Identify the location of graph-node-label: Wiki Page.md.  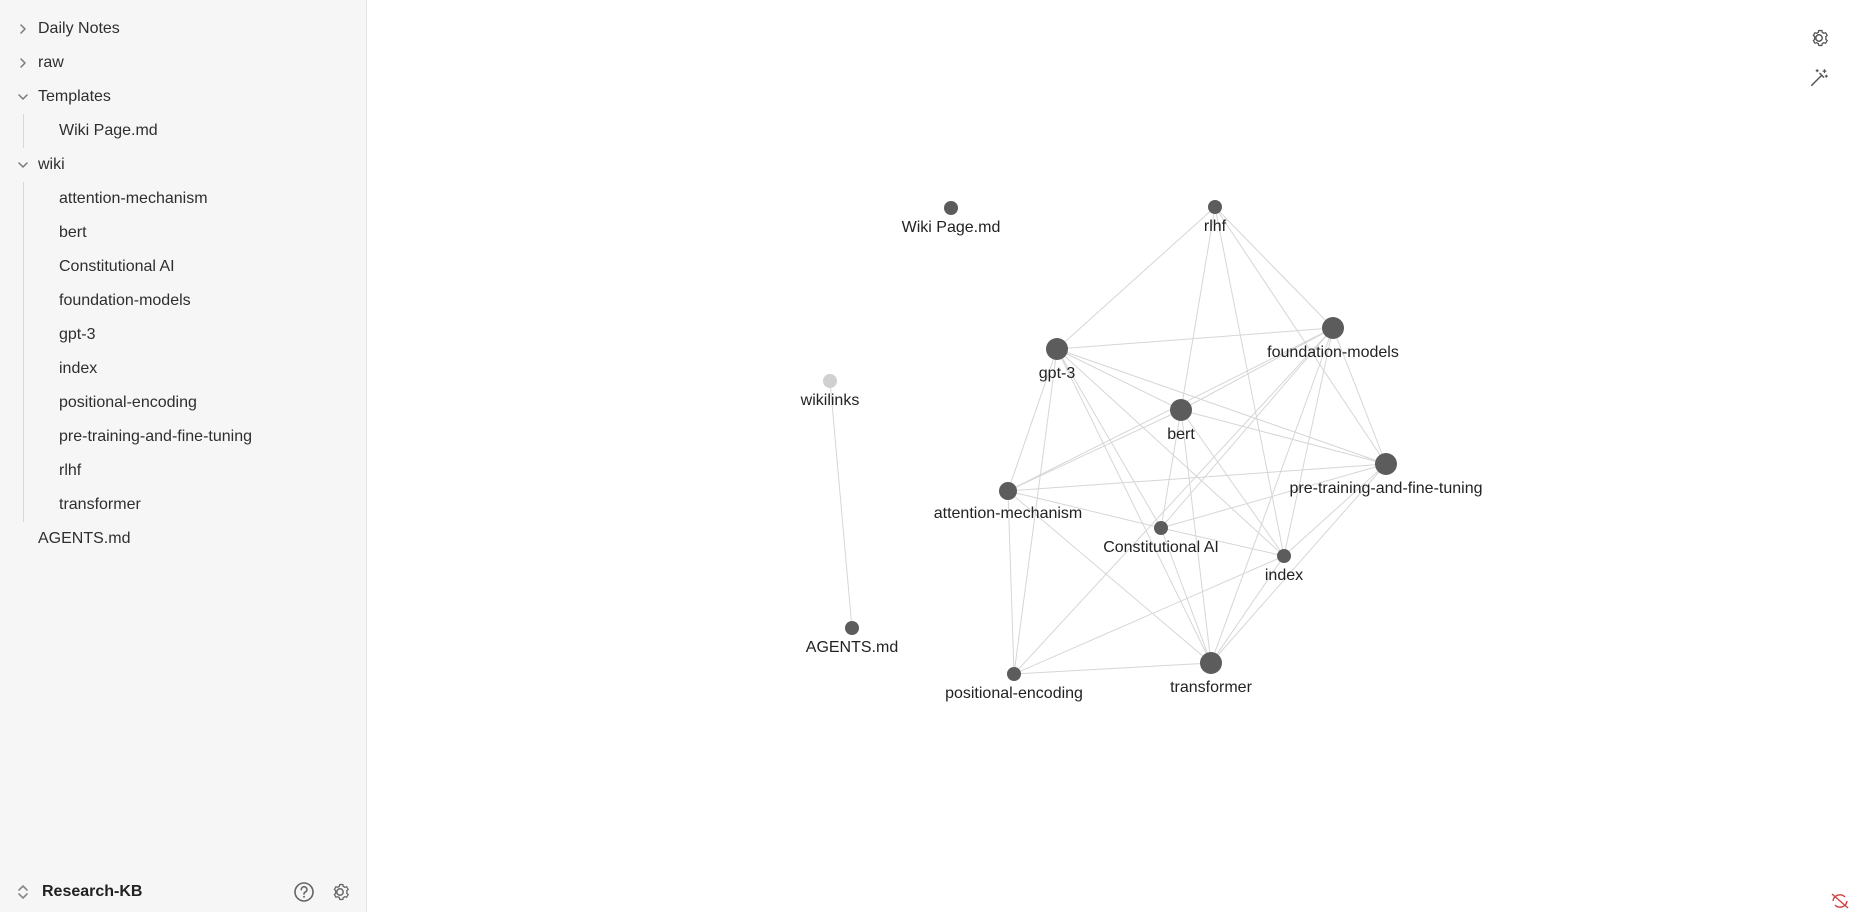
(951, 227).